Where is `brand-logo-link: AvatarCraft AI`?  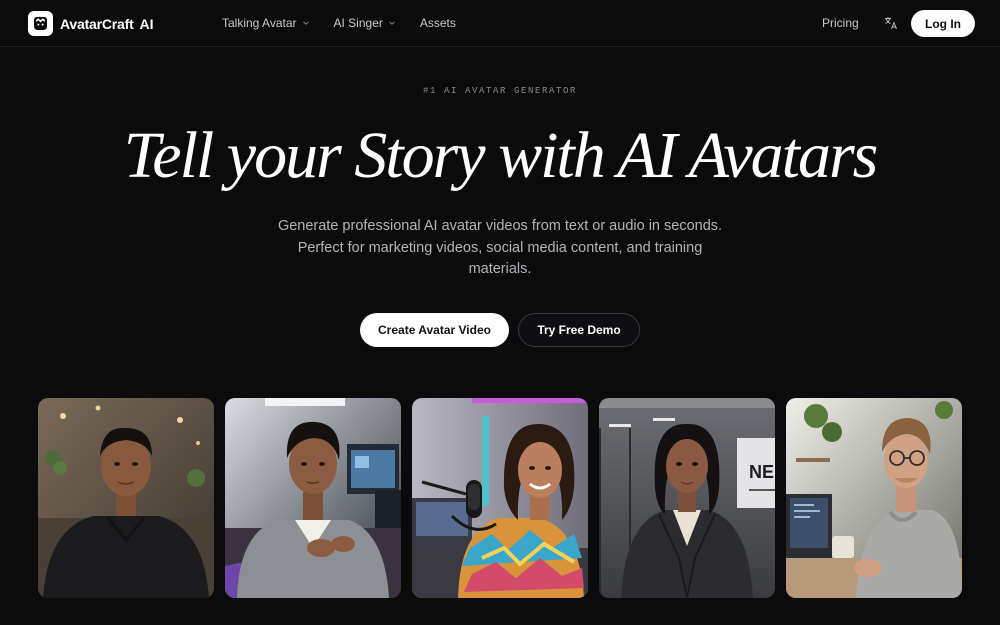 brand-logo-link: AvatarCraft AI is located at coordinates (91, 23).